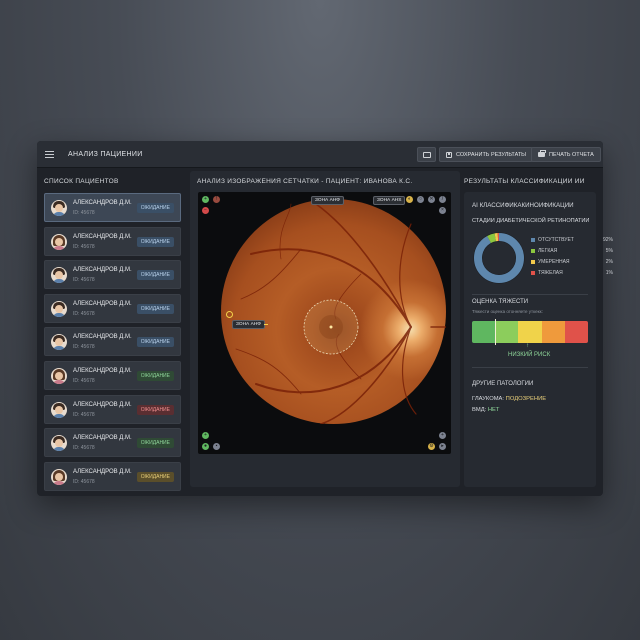  I want to click on legend-label: ОТСУТСТВУЕТ, so click(556, 240).